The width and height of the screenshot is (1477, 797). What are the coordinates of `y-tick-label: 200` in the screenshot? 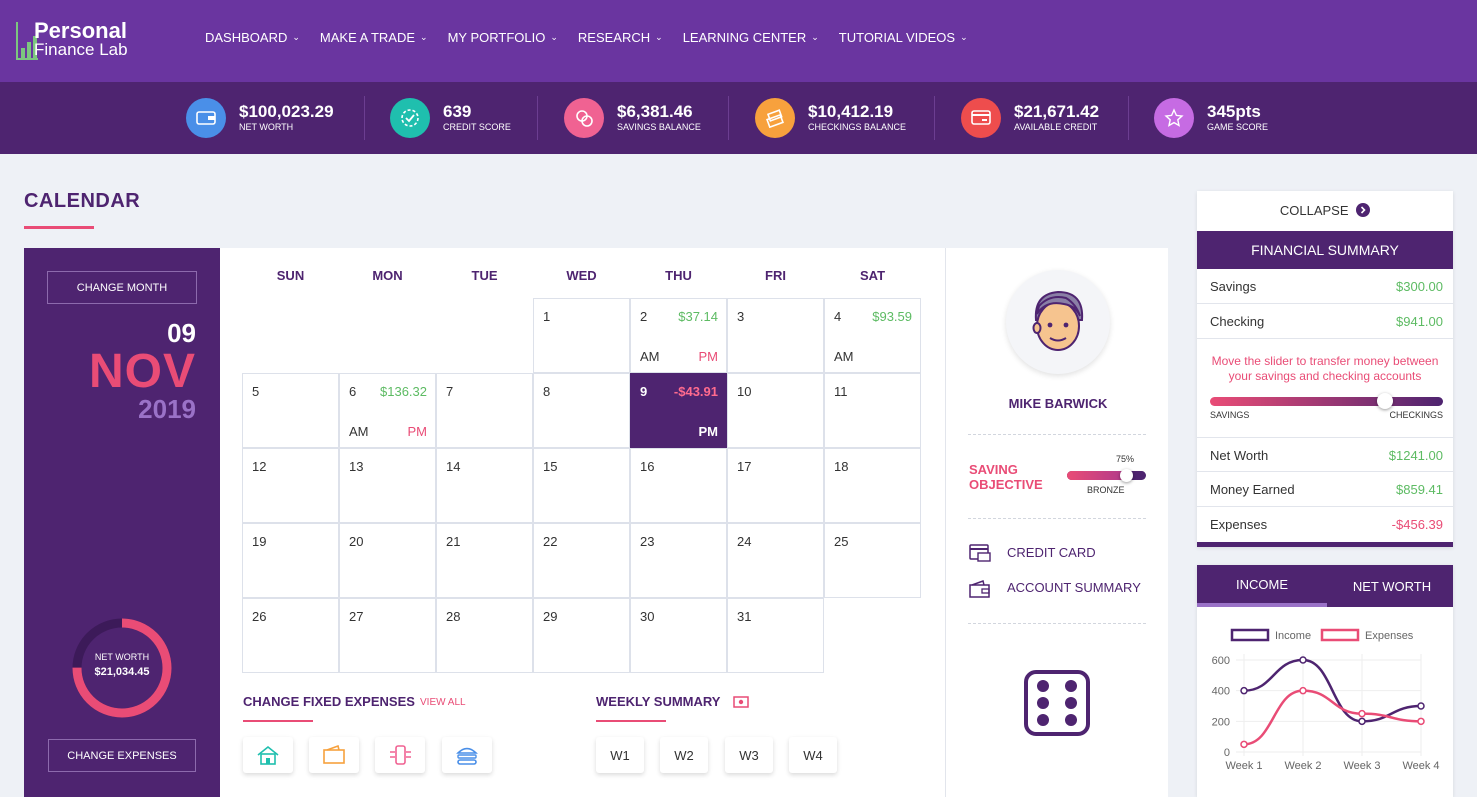 It's located at (1221, 722).